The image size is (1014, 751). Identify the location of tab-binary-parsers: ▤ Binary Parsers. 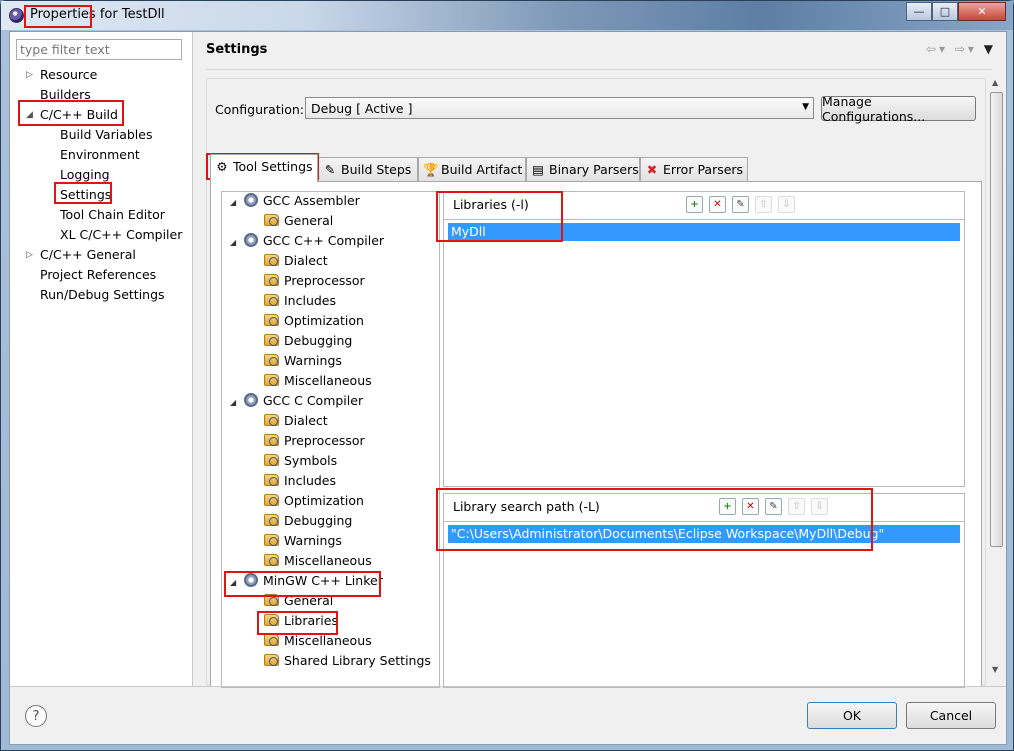
(583, 169).